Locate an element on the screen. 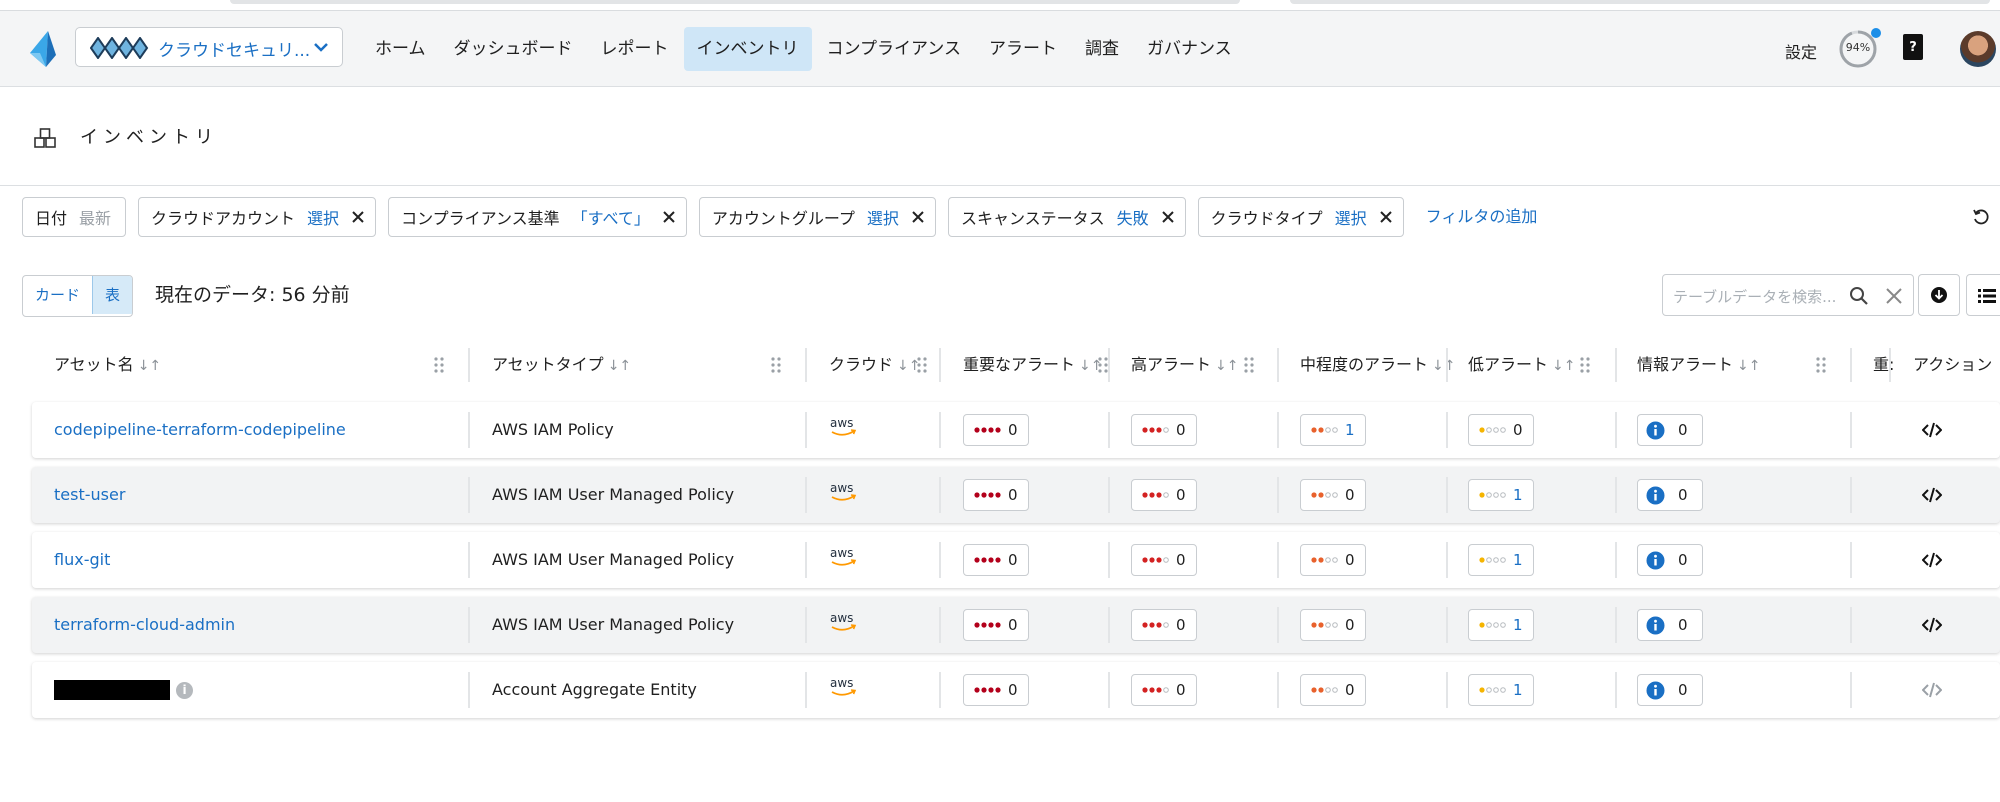 This screenshot has width=2000, height=802. view-table-button: 表 is located at coordinates (112, 295).